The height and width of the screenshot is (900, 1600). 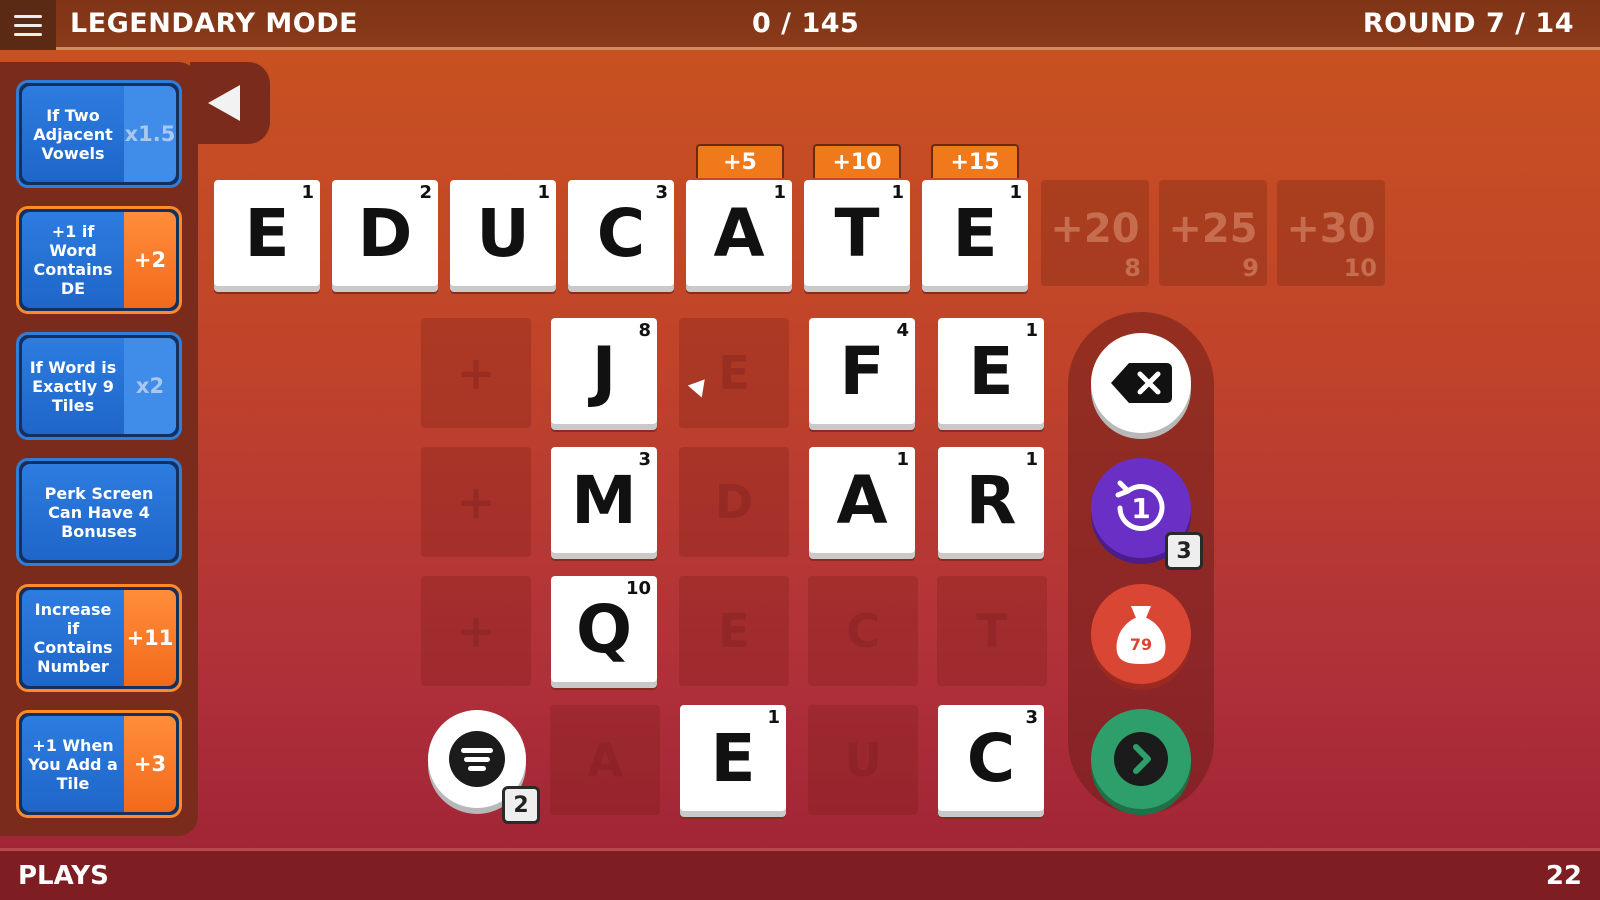 I want to click on hand-tile: R 1, so click(x=991, y=500).